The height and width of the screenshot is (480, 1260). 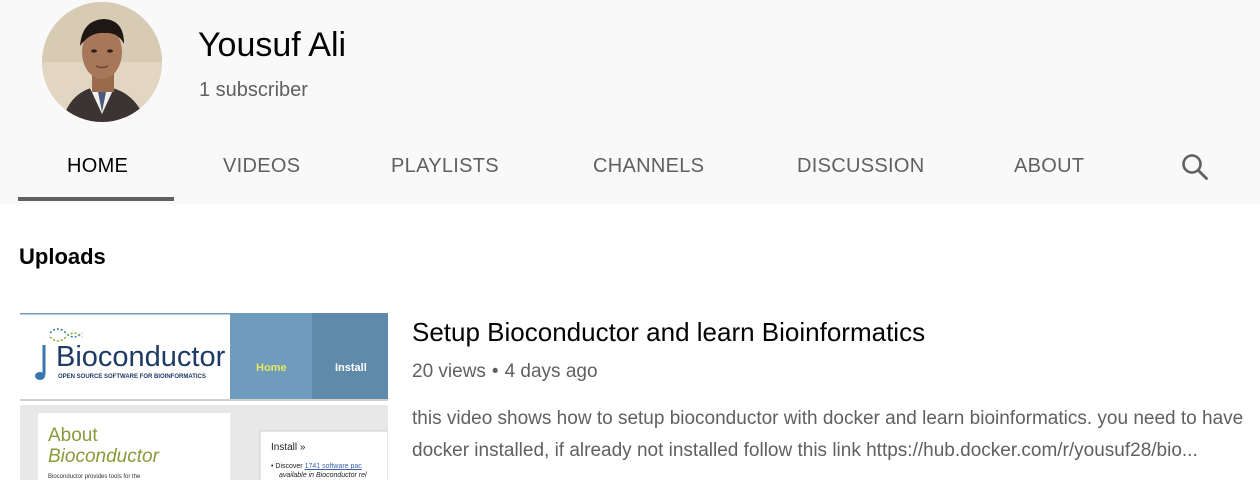 I want to click on search-icon, so click(x=1195, y=167).